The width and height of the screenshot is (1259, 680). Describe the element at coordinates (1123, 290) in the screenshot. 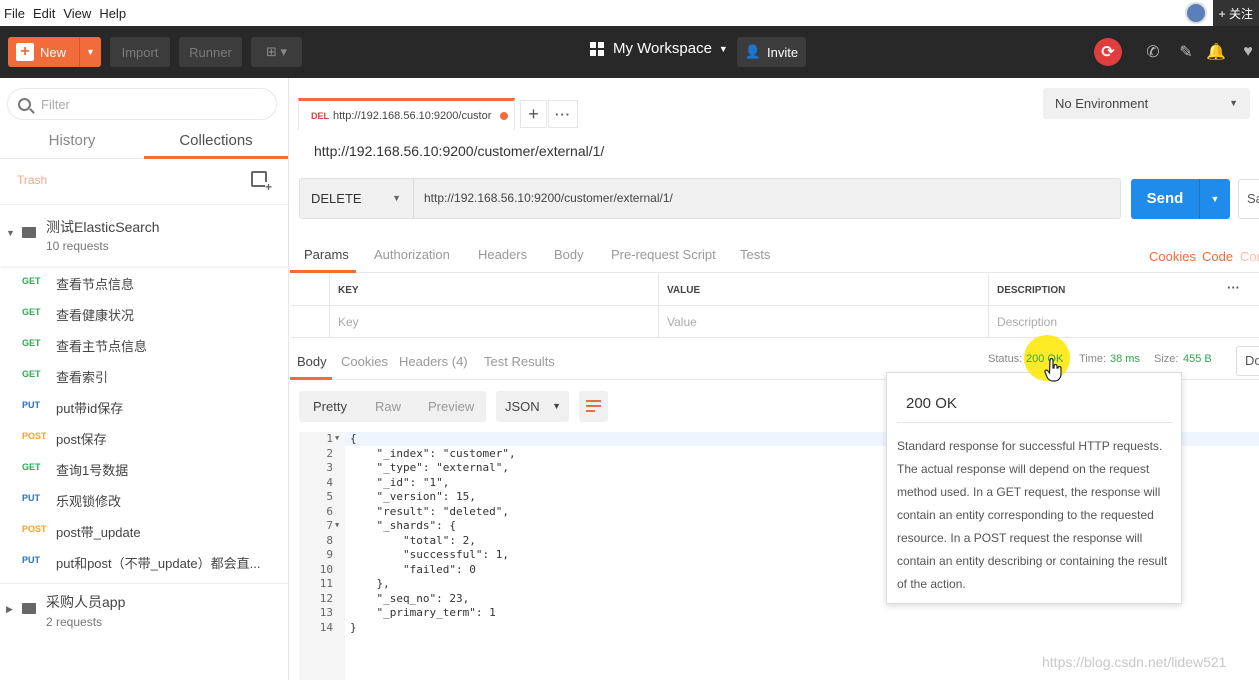

I see `description-header: DESCRIPTION` at that location.